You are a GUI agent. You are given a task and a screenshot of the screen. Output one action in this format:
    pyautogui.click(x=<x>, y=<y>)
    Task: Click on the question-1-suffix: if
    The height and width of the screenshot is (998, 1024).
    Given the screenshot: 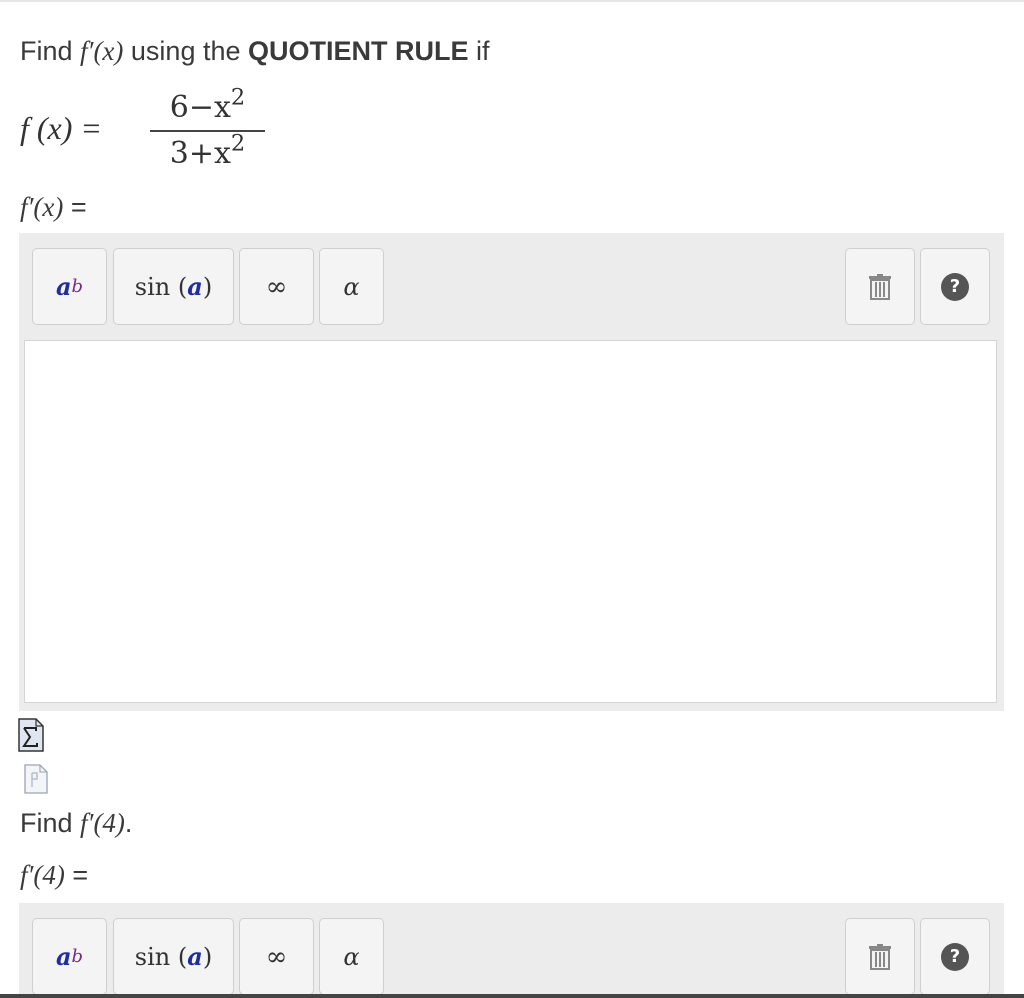 What is the action you would take?
    pyautogui.click(x=479, y=51)
    